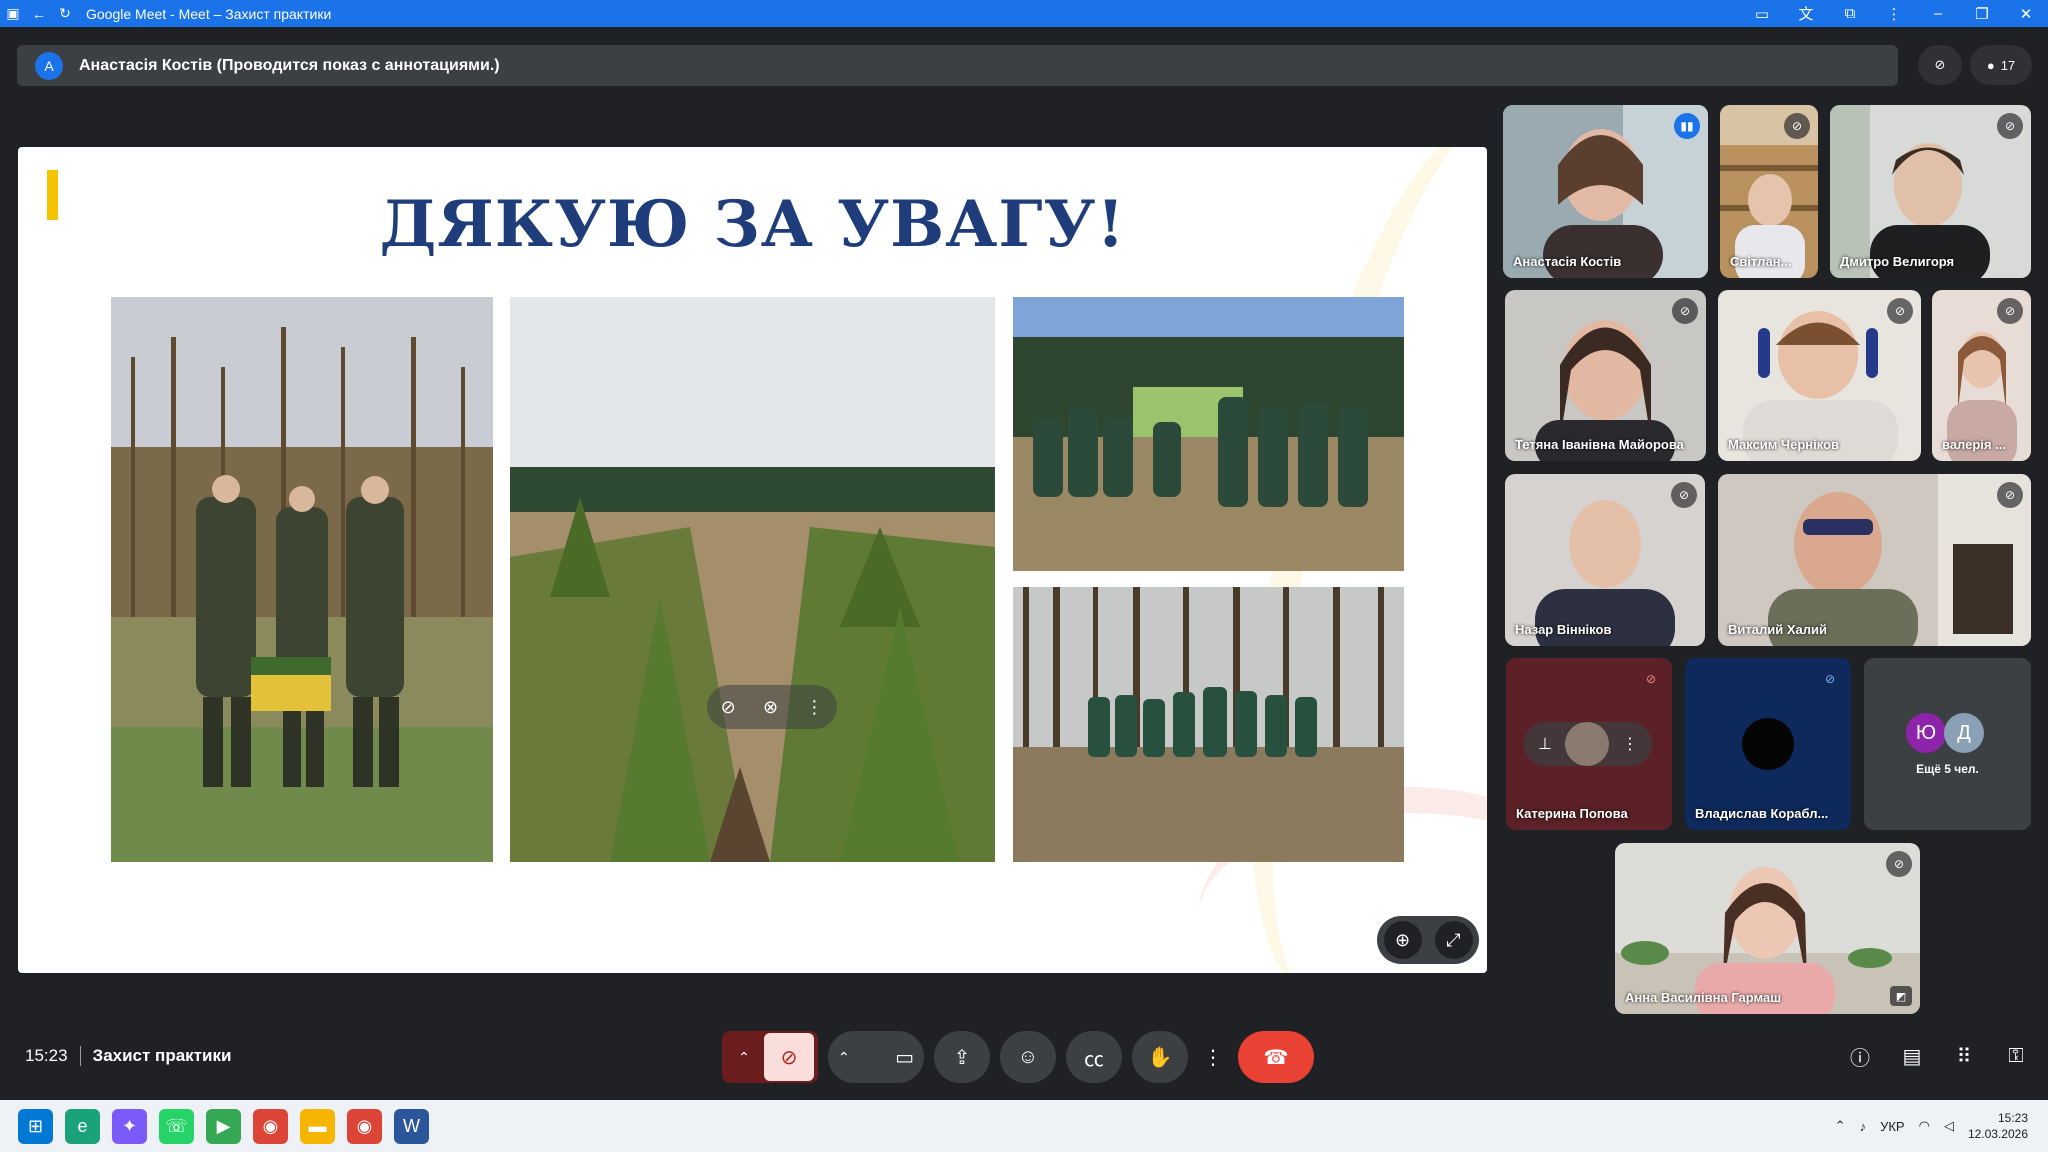  Describe the element at coordinates (317, 1126) in the screenshot. I see `file-explorer-icon: ▬` at that location.